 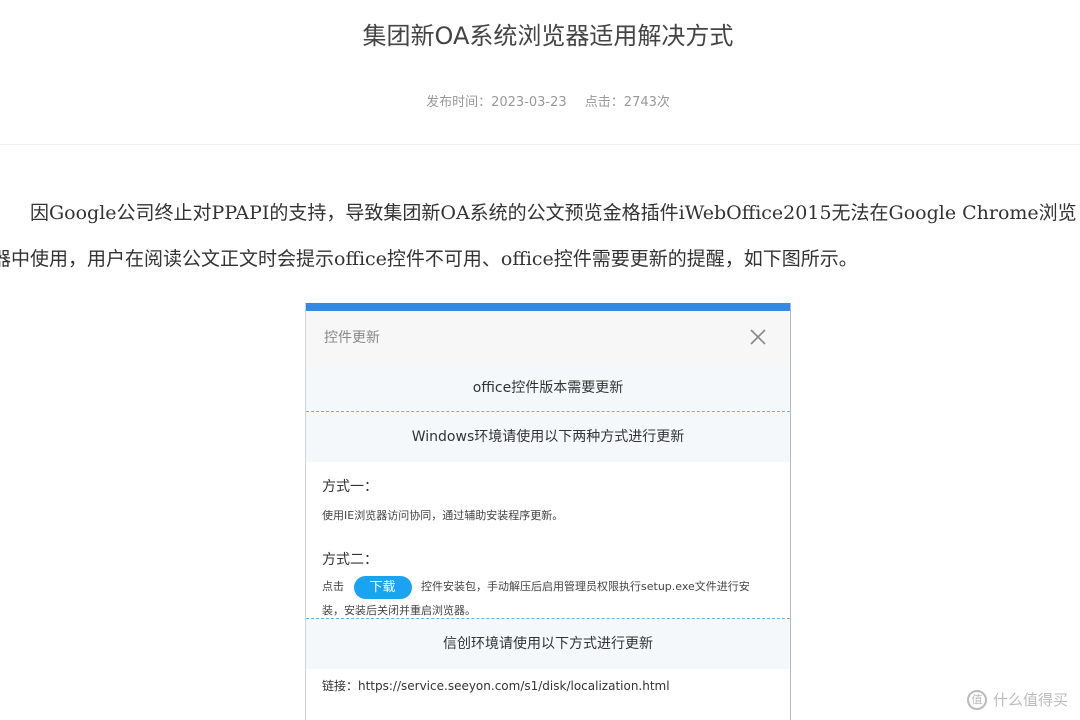 I want to click on header-divider, so click(x=540, y=144).